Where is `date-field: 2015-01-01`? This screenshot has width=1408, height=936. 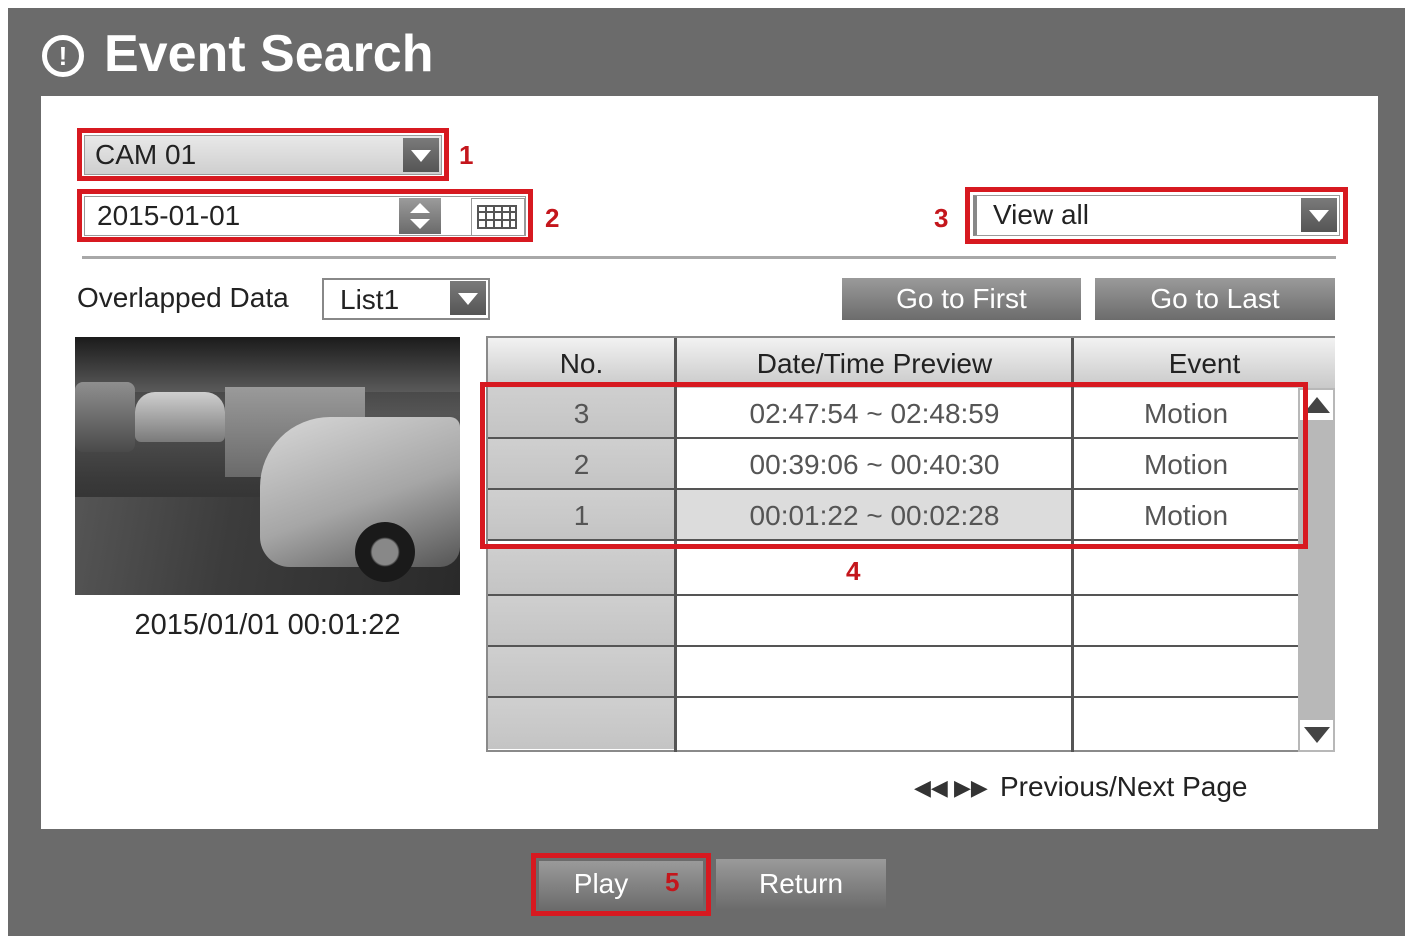 date-field: 2015-01-01 is located at coordinates (305, 216).